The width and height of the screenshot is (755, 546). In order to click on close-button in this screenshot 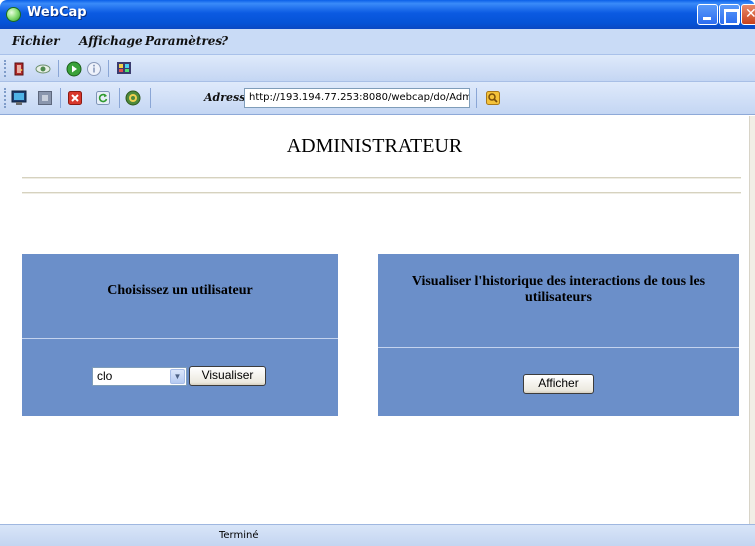, I will do `click(748, 14)`.